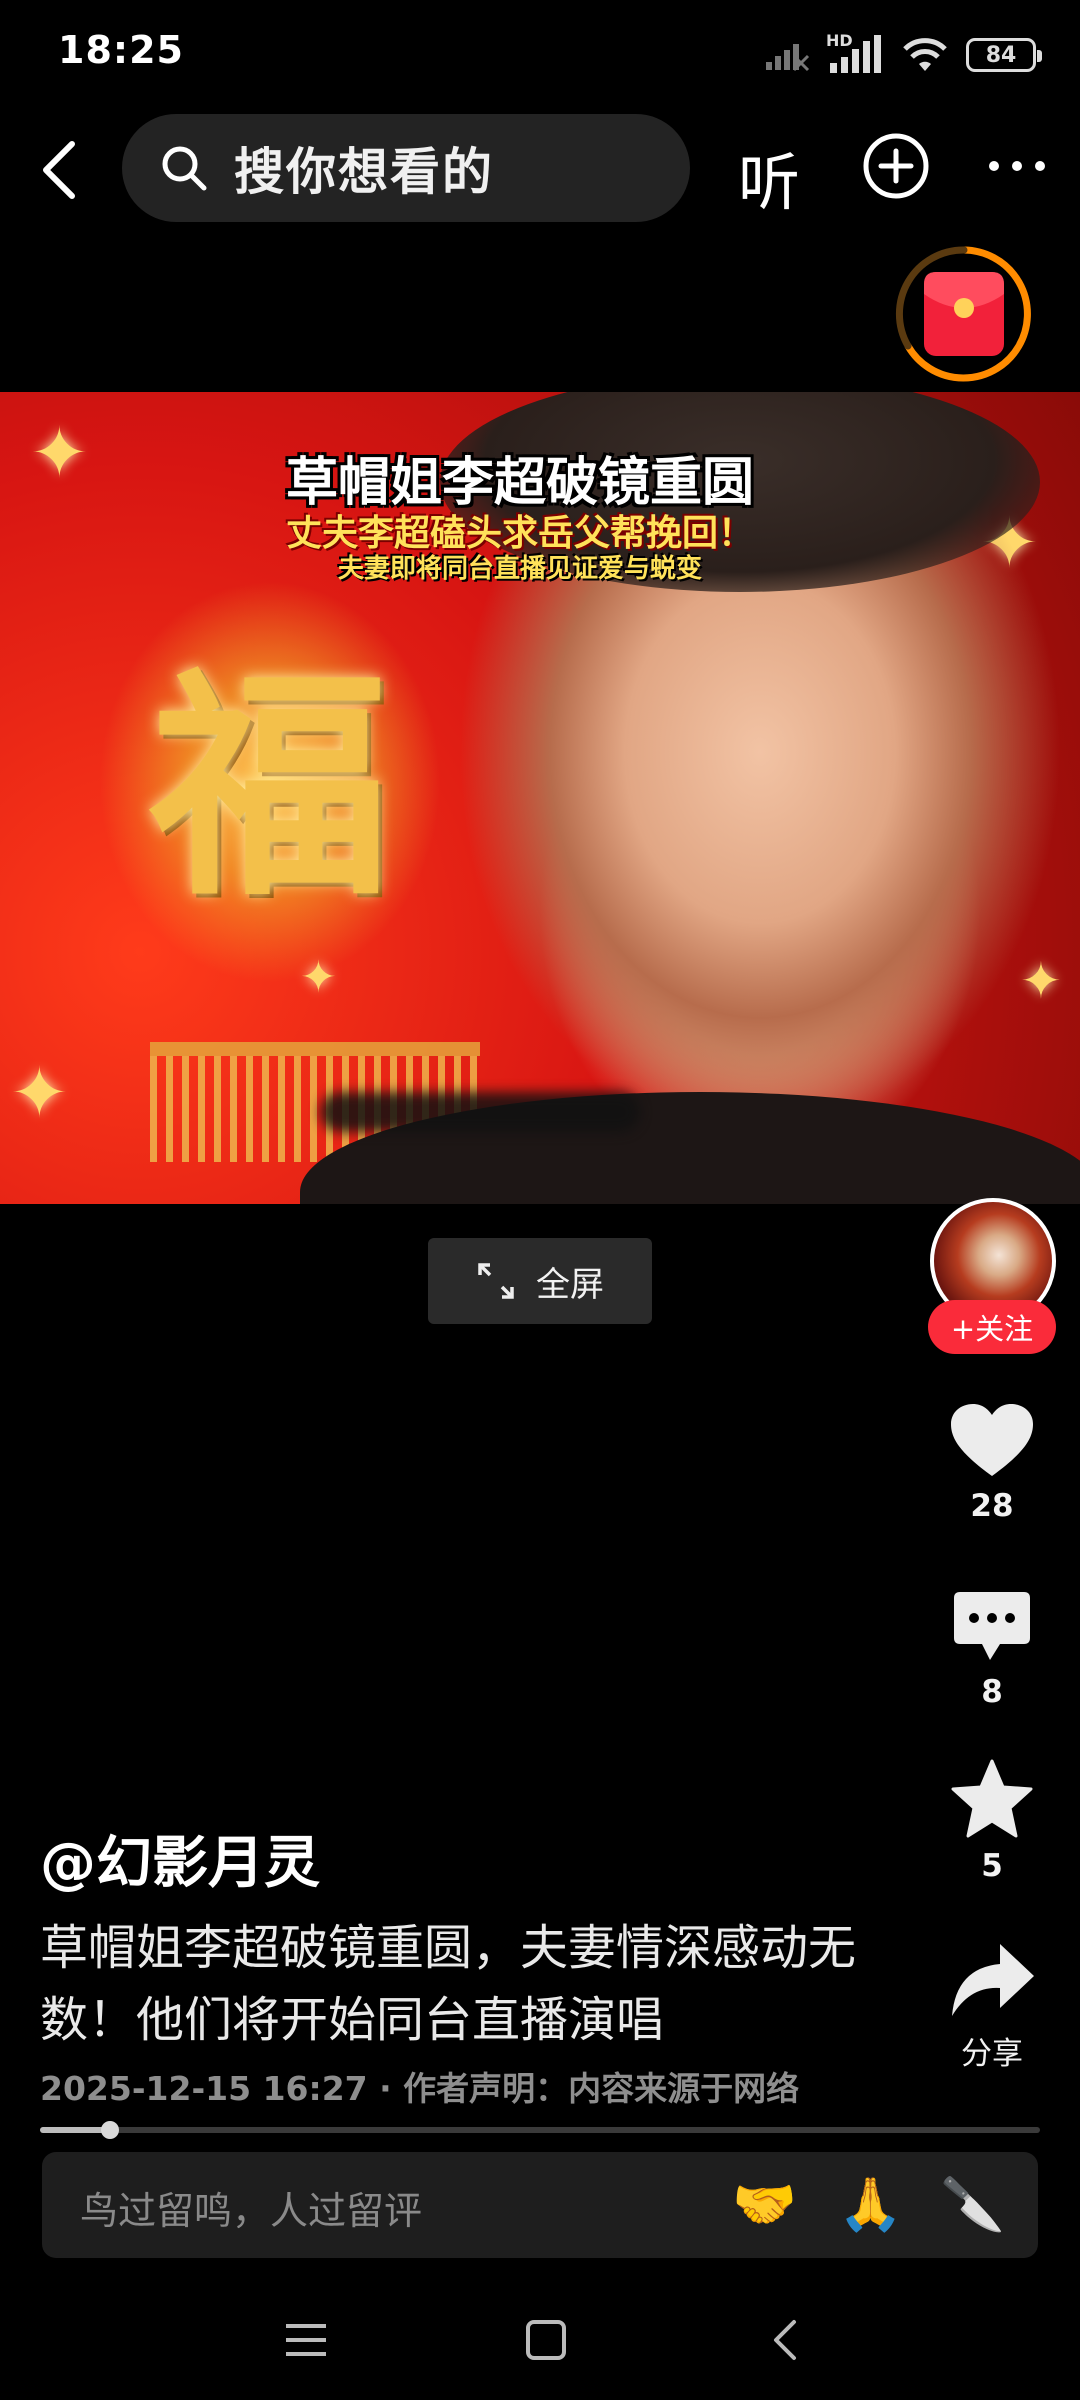 Image resolution: width=1080 pixels, height=2400 pixels. Describe the element at coordinates (1001, 55) in the screenshot. I see `battery-level: 84` at that location.